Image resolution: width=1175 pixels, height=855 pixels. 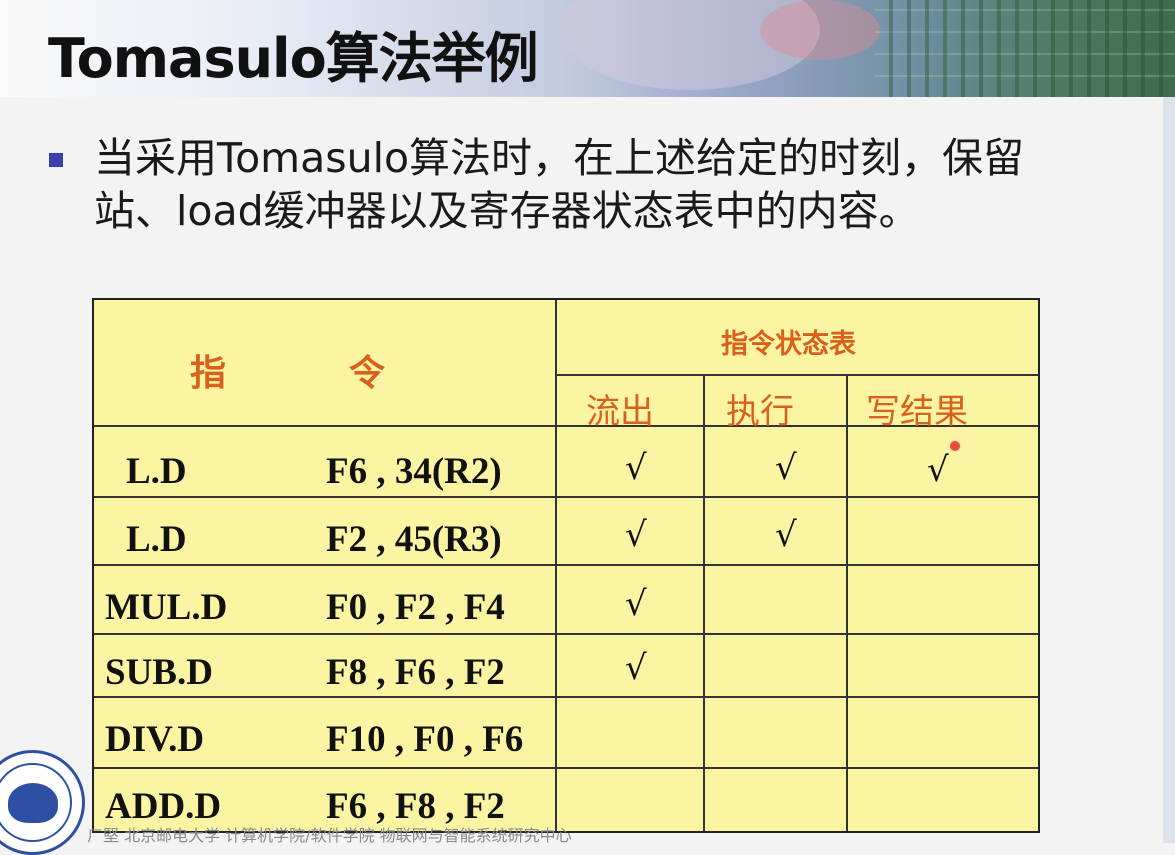 I want to click on row-5-op: DIV.D, so click(x=155, y=739).